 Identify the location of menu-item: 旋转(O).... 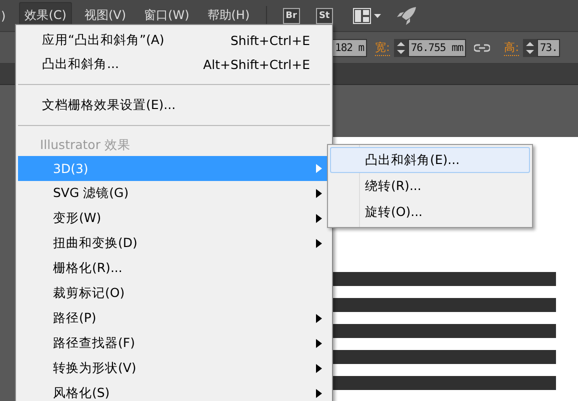
(430, 212).